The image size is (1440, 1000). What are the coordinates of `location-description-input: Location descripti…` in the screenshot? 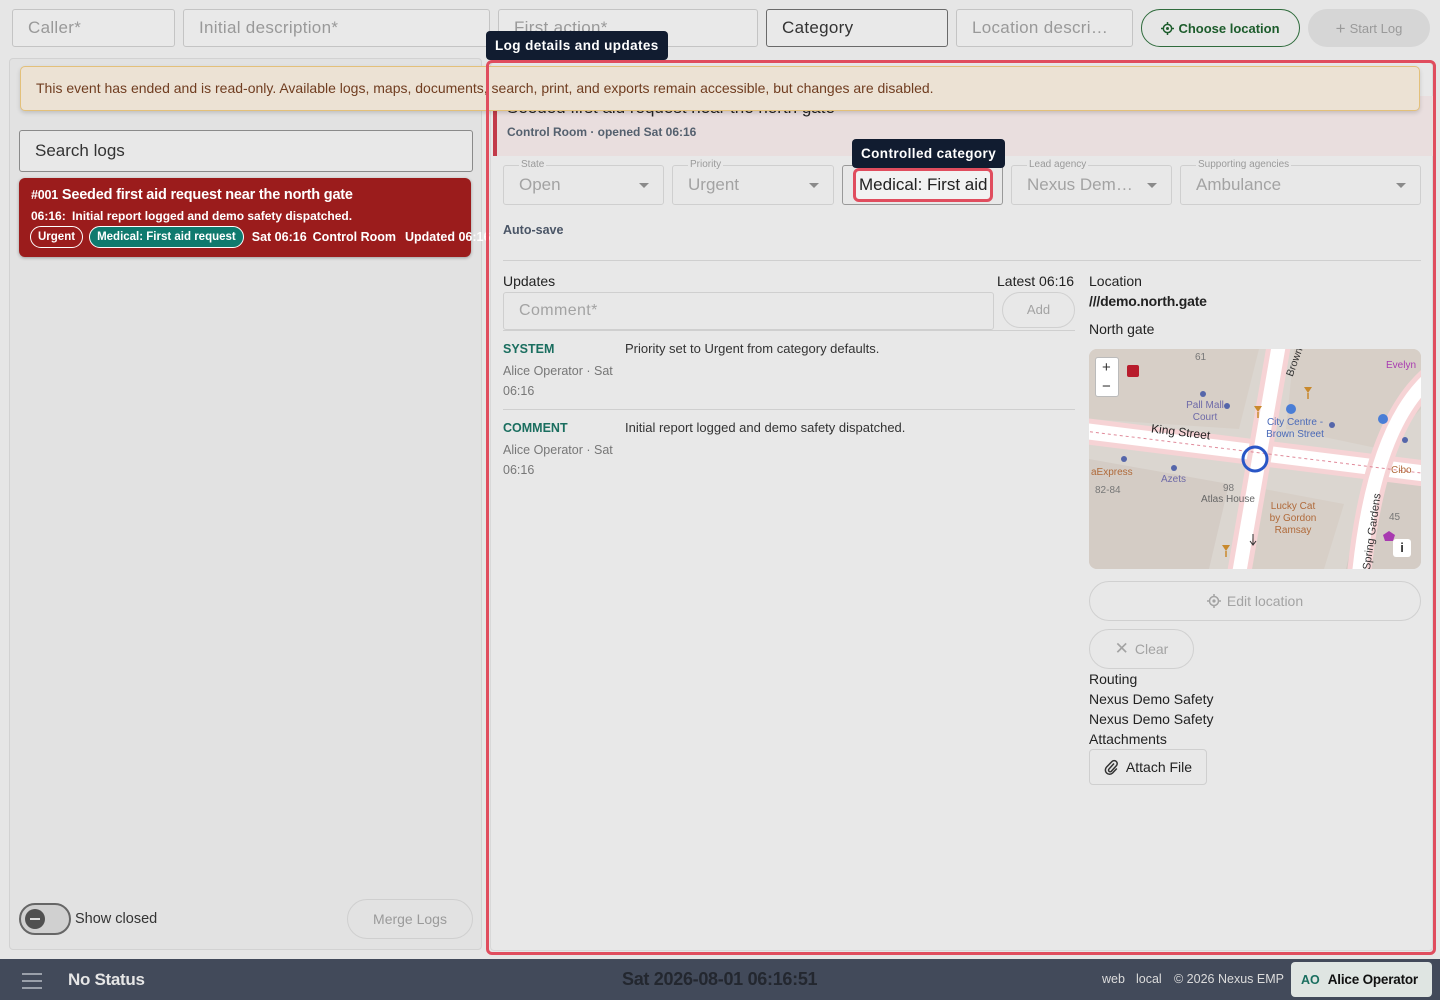 It's located at (1044, 28).